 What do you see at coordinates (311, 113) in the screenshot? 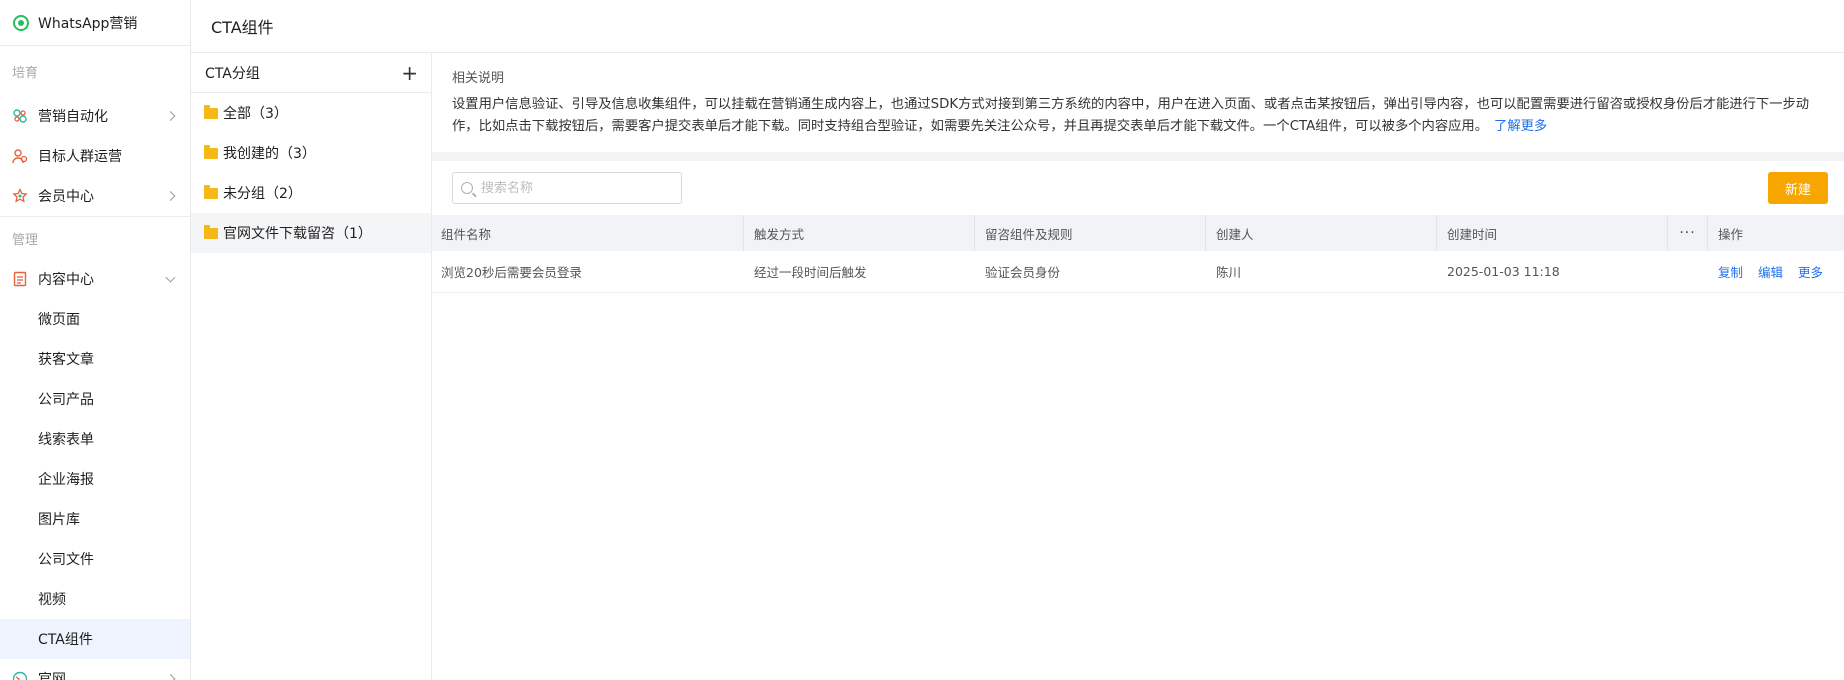
I see `group-item-all: 全部（3）` at bounding box center [311, 113].